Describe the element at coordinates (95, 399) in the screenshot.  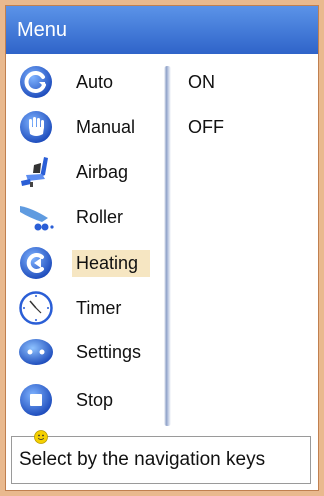
I see `menu-item-label: Stop` at that location.